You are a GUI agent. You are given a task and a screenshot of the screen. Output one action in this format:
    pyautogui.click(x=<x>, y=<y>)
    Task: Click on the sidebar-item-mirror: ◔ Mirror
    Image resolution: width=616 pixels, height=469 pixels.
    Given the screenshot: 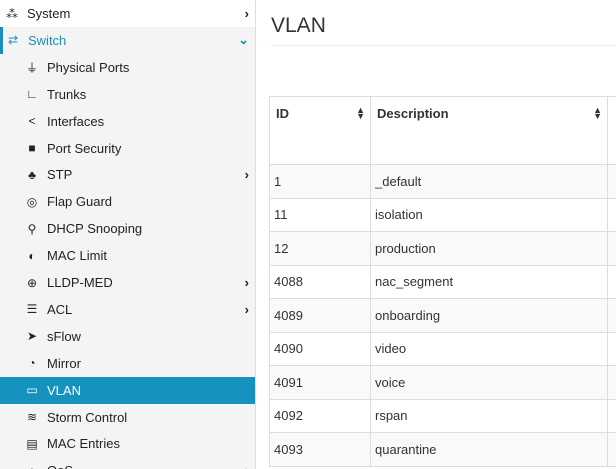 What is the action you would take?
    pyautogui.click(x=127, y=363)
    